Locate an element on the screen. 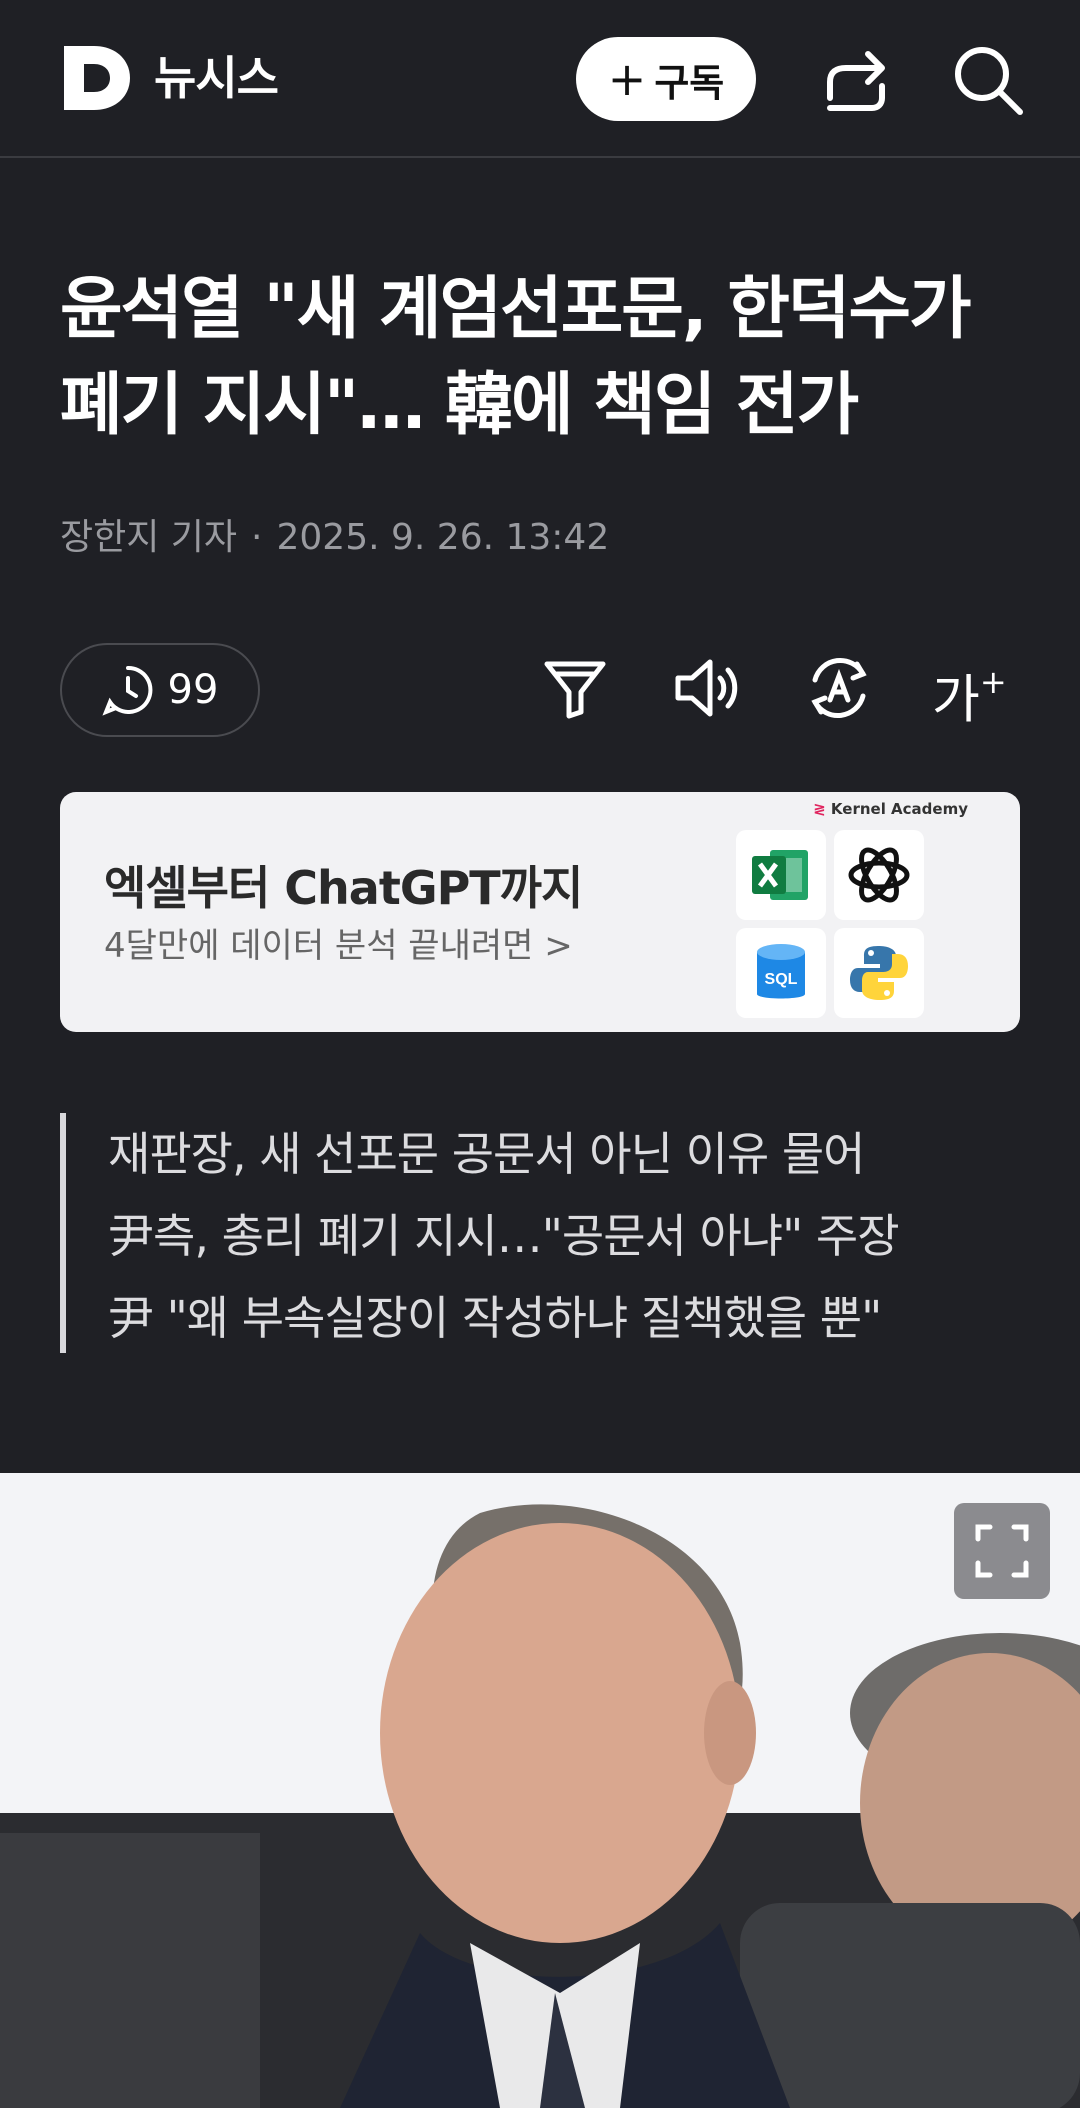 This screenshot has width=1080, height=2108. summary-line: 尹 "왜 부속실장이 작성하냐 질책했을 뿐" is located at coordinates (495, 1318).